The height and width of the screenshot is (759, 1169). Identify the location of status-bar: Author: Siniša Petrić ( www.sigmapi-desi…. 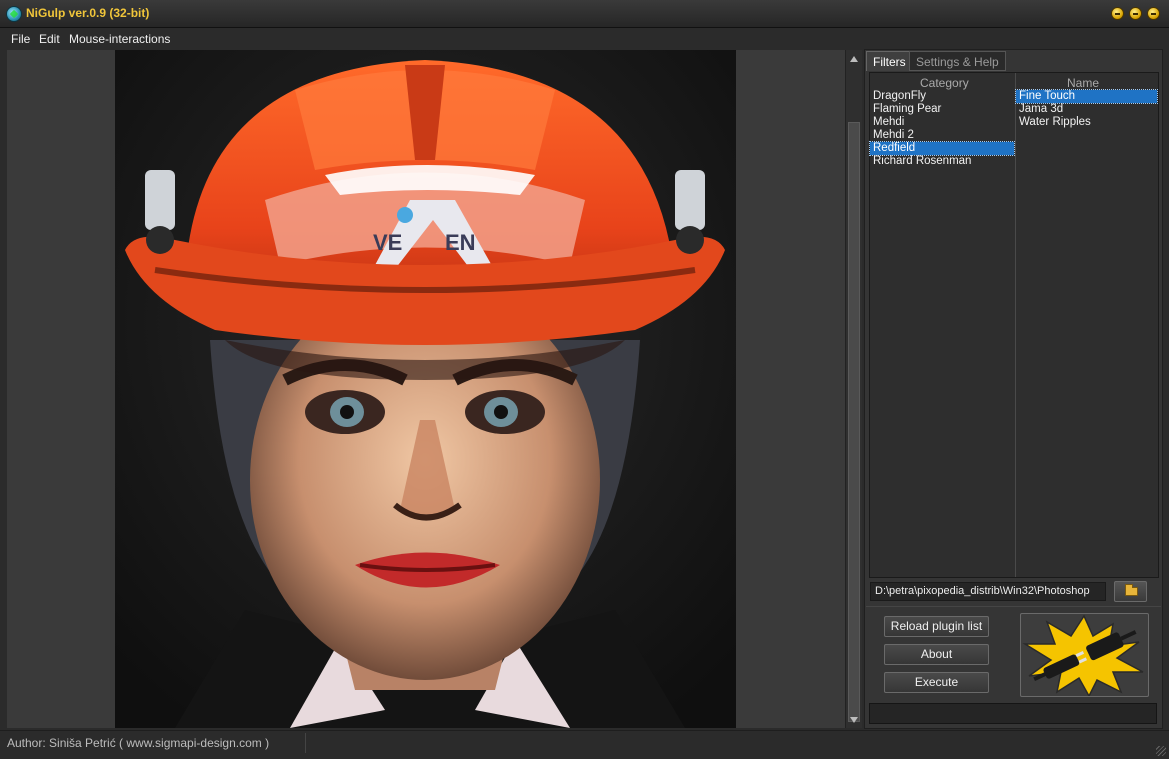
(584, 744).